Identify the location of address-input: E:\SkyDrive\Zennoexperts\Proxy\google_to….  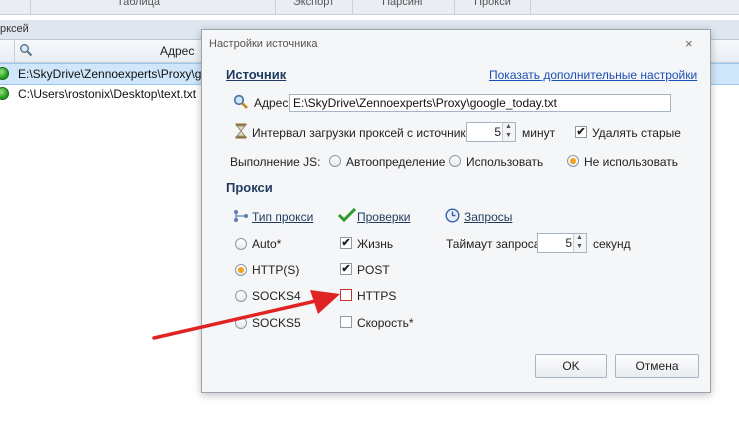
(480, 103).